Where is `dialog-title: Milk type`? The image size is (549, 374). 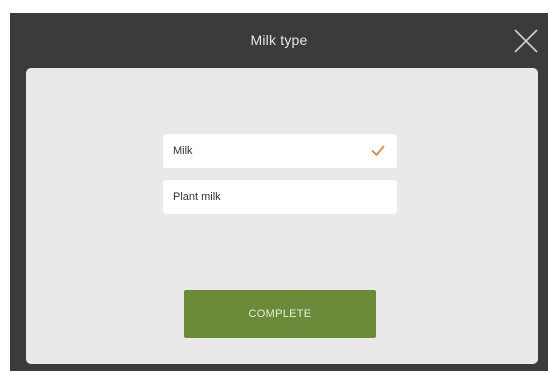
dialog-title: Milk type is located at coordinates (279, 40).